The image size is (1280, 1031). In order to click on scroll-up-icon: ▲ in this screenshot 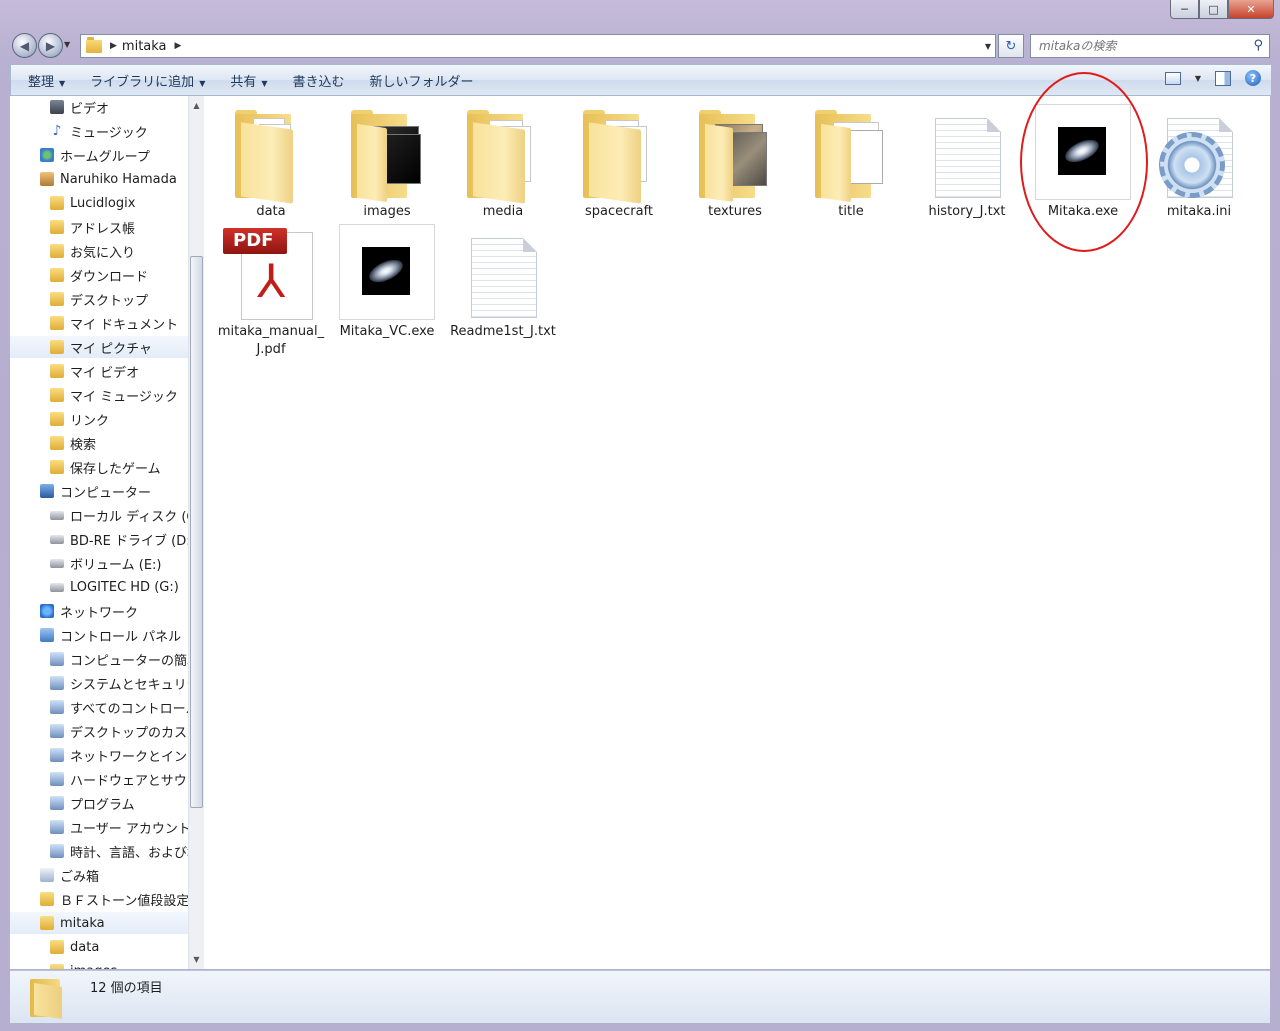, I will do `click(196, 105)`.